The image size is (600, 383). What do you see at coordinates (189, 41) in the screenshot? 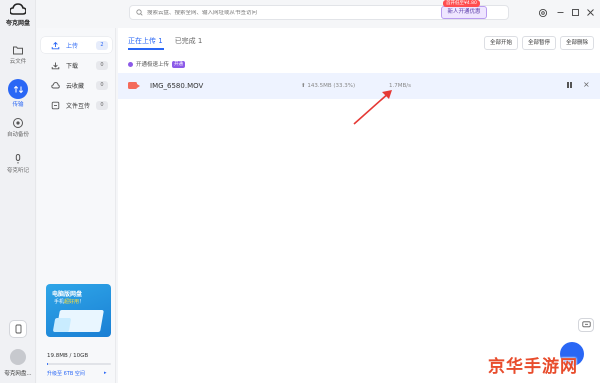
I see `tab-completed: 已完成 1` at bounding box center [189, 41].